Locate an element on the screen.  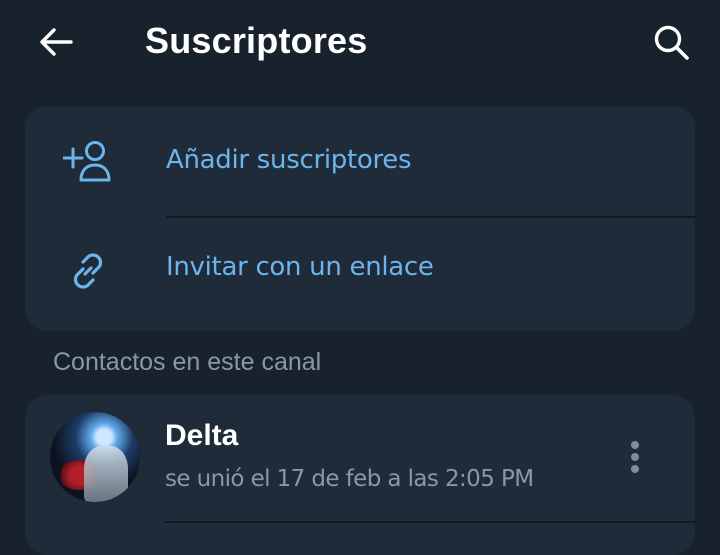
search-button is located at coordinates (672, 43).